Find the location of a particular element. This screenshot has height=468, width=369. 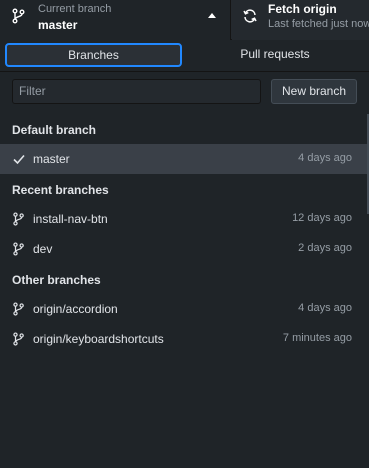

branch-time: 12 days ago is located at coordinates (322, 218).